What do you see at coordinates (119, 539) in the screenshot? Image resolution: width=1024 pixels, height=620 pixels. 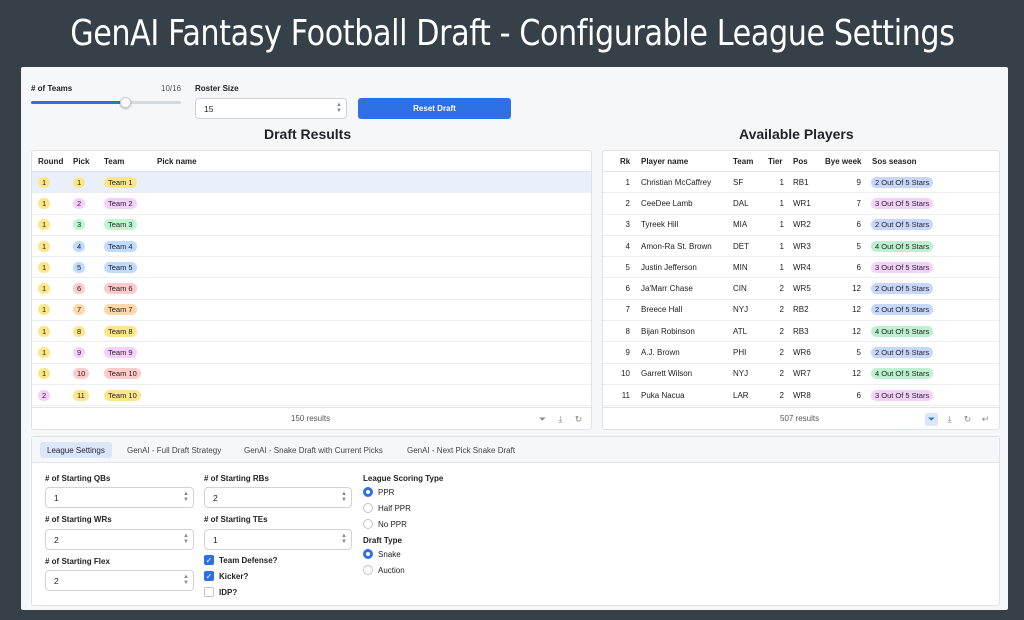 I see `starting-wrs-input: 2 ▲ ▼` at bounding box center [119, 539].